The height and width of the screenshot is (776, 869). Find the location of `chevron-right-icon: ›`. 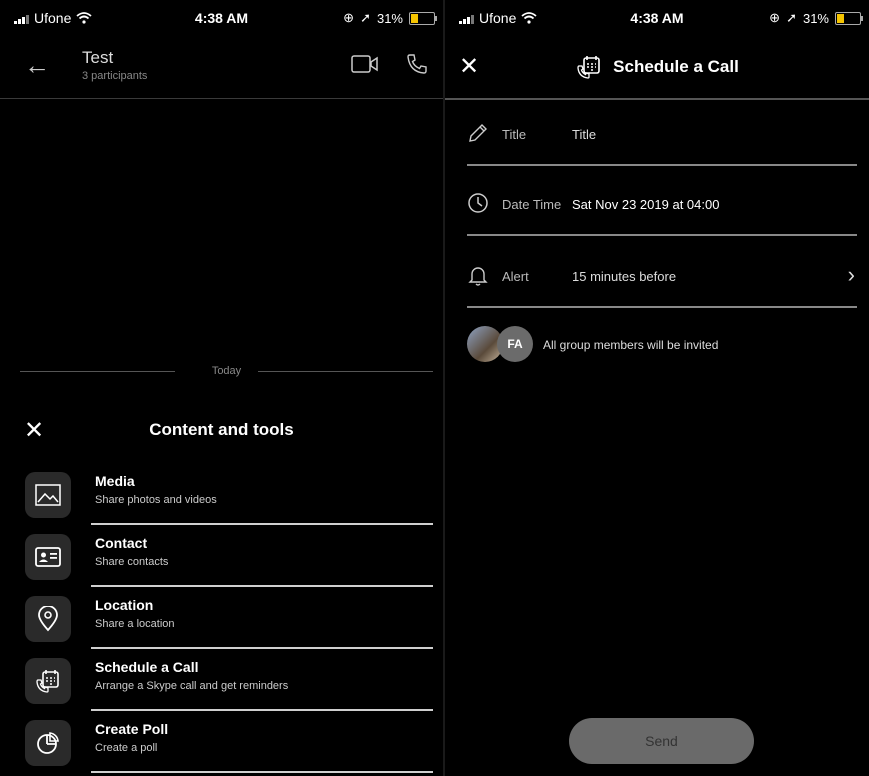

chevron-right-icon: › is located at coordinates (851, 275).